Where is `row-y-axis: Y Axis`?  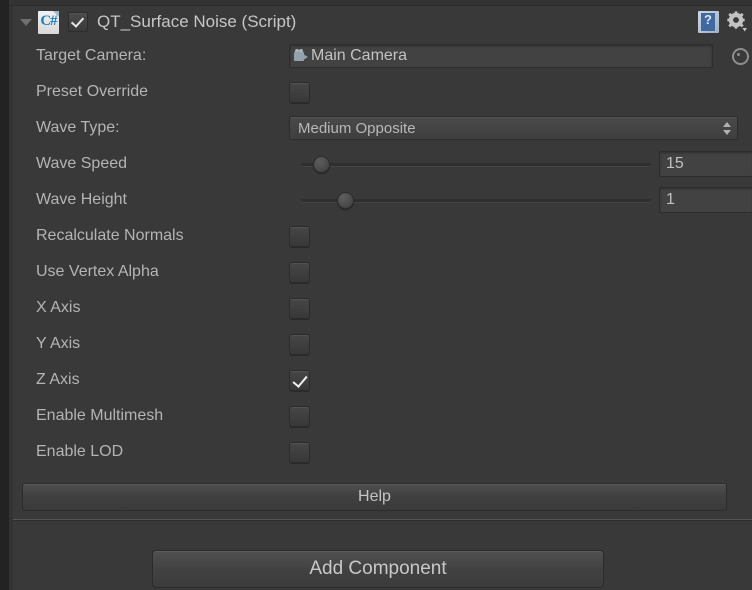 row-y-axis: Y Axis is located at coordinates (382, 344).